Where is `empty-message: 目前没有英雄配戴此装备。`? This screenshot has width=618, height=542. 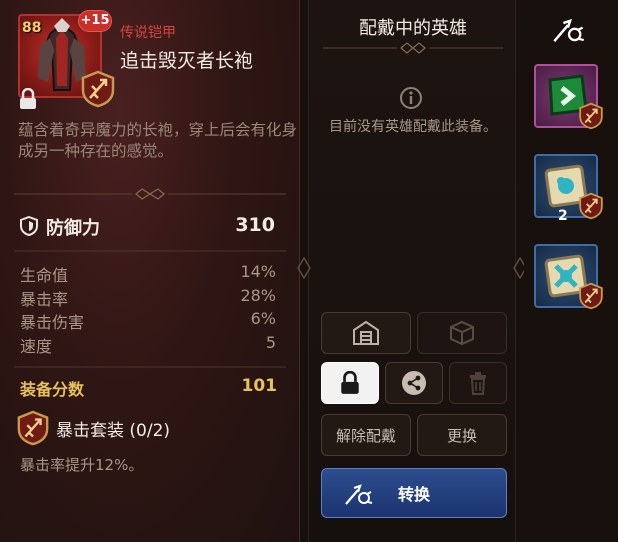 empty-message: 目前没有英雄配戴此装备。 is located at coordinates (413, 127).